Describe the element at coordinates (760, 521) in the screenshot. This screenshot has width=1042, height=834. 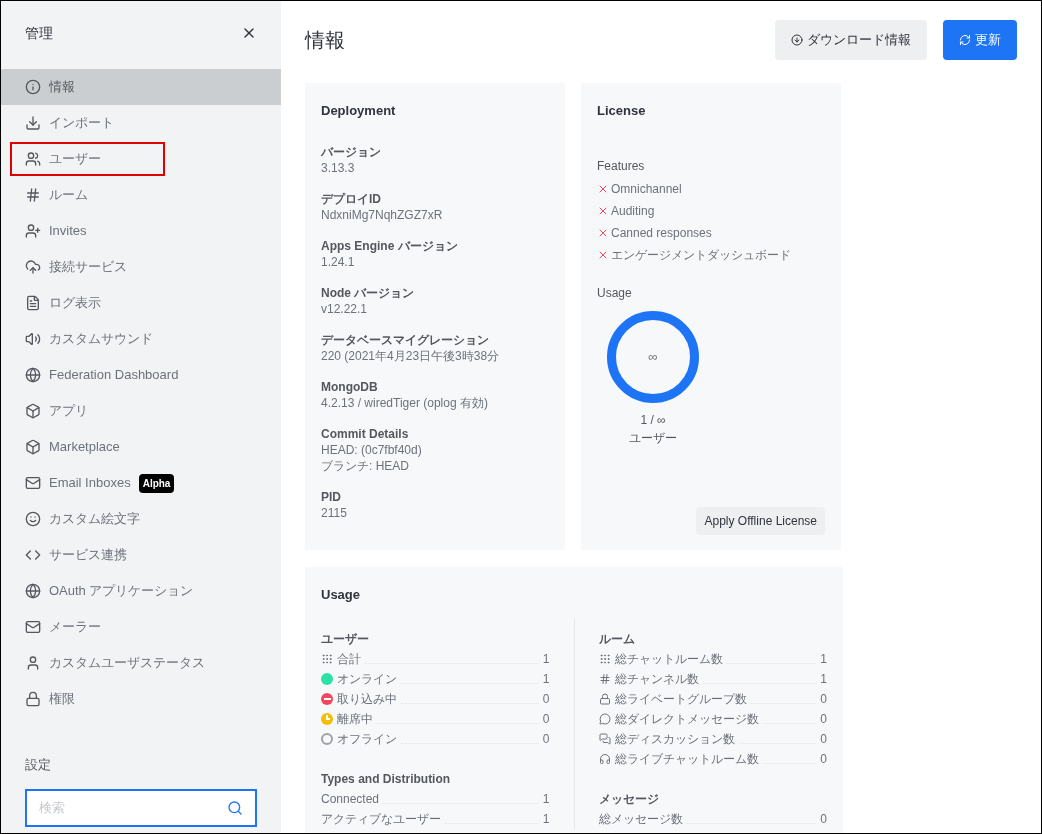
I see `apply-offline-license-button: Apply Offline License` at that location.